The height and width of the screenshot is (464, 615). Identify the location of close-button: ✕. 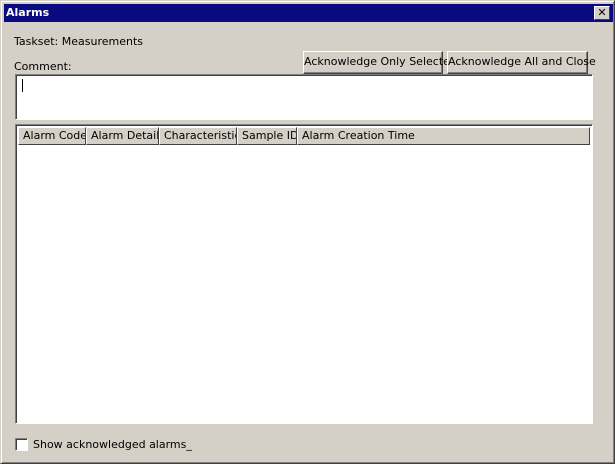
(602, 13).